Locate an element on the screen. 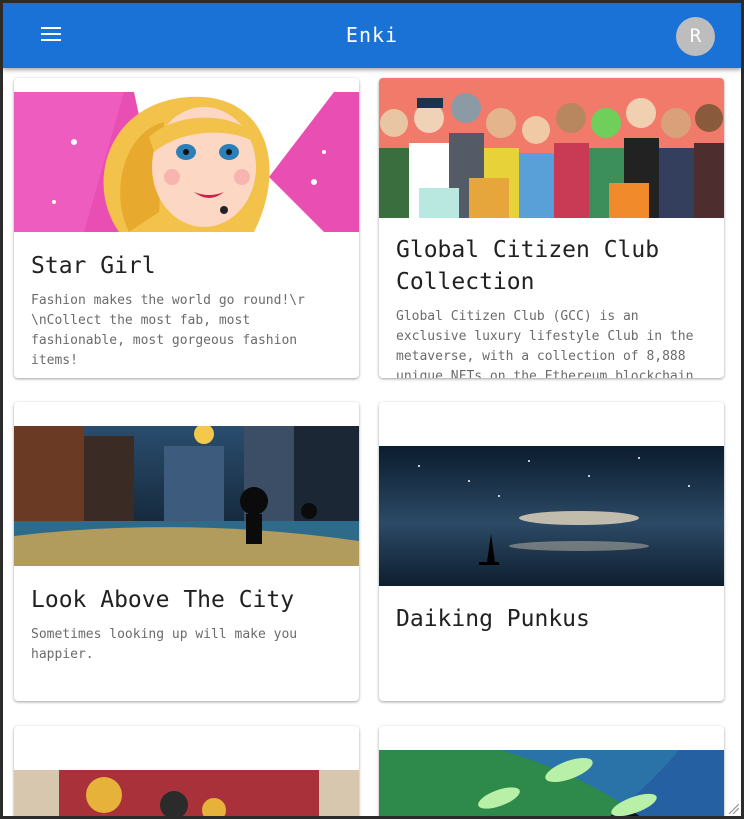  app-title: Enki is located at coordinates (372, 35).